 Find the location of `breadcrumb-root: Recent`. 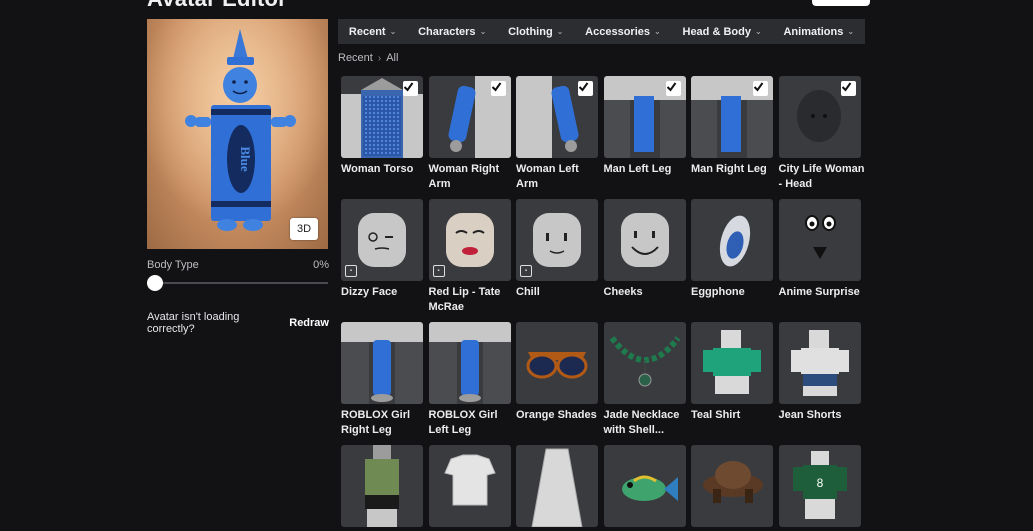

breadcrumb-root: Recent is located at coordinates (355, 58).